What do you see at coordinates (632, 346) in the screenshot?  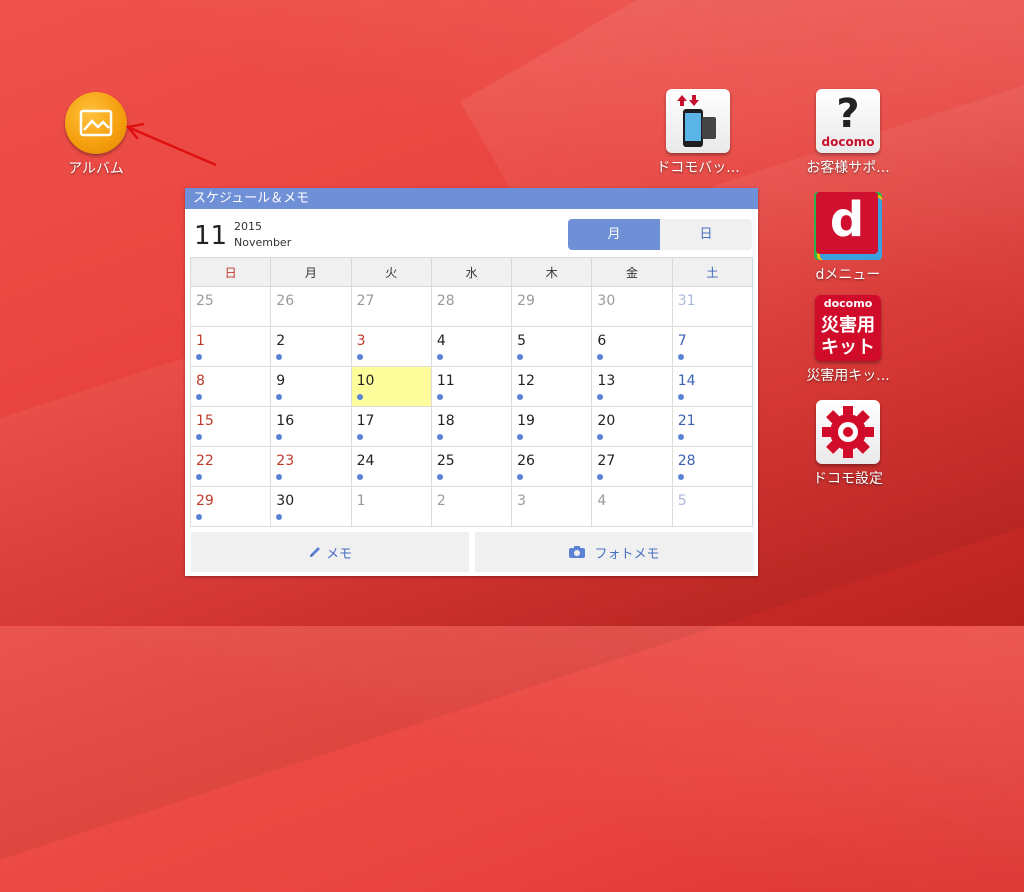 I see `calendar-day: 6` at bounding box center [632, 346].